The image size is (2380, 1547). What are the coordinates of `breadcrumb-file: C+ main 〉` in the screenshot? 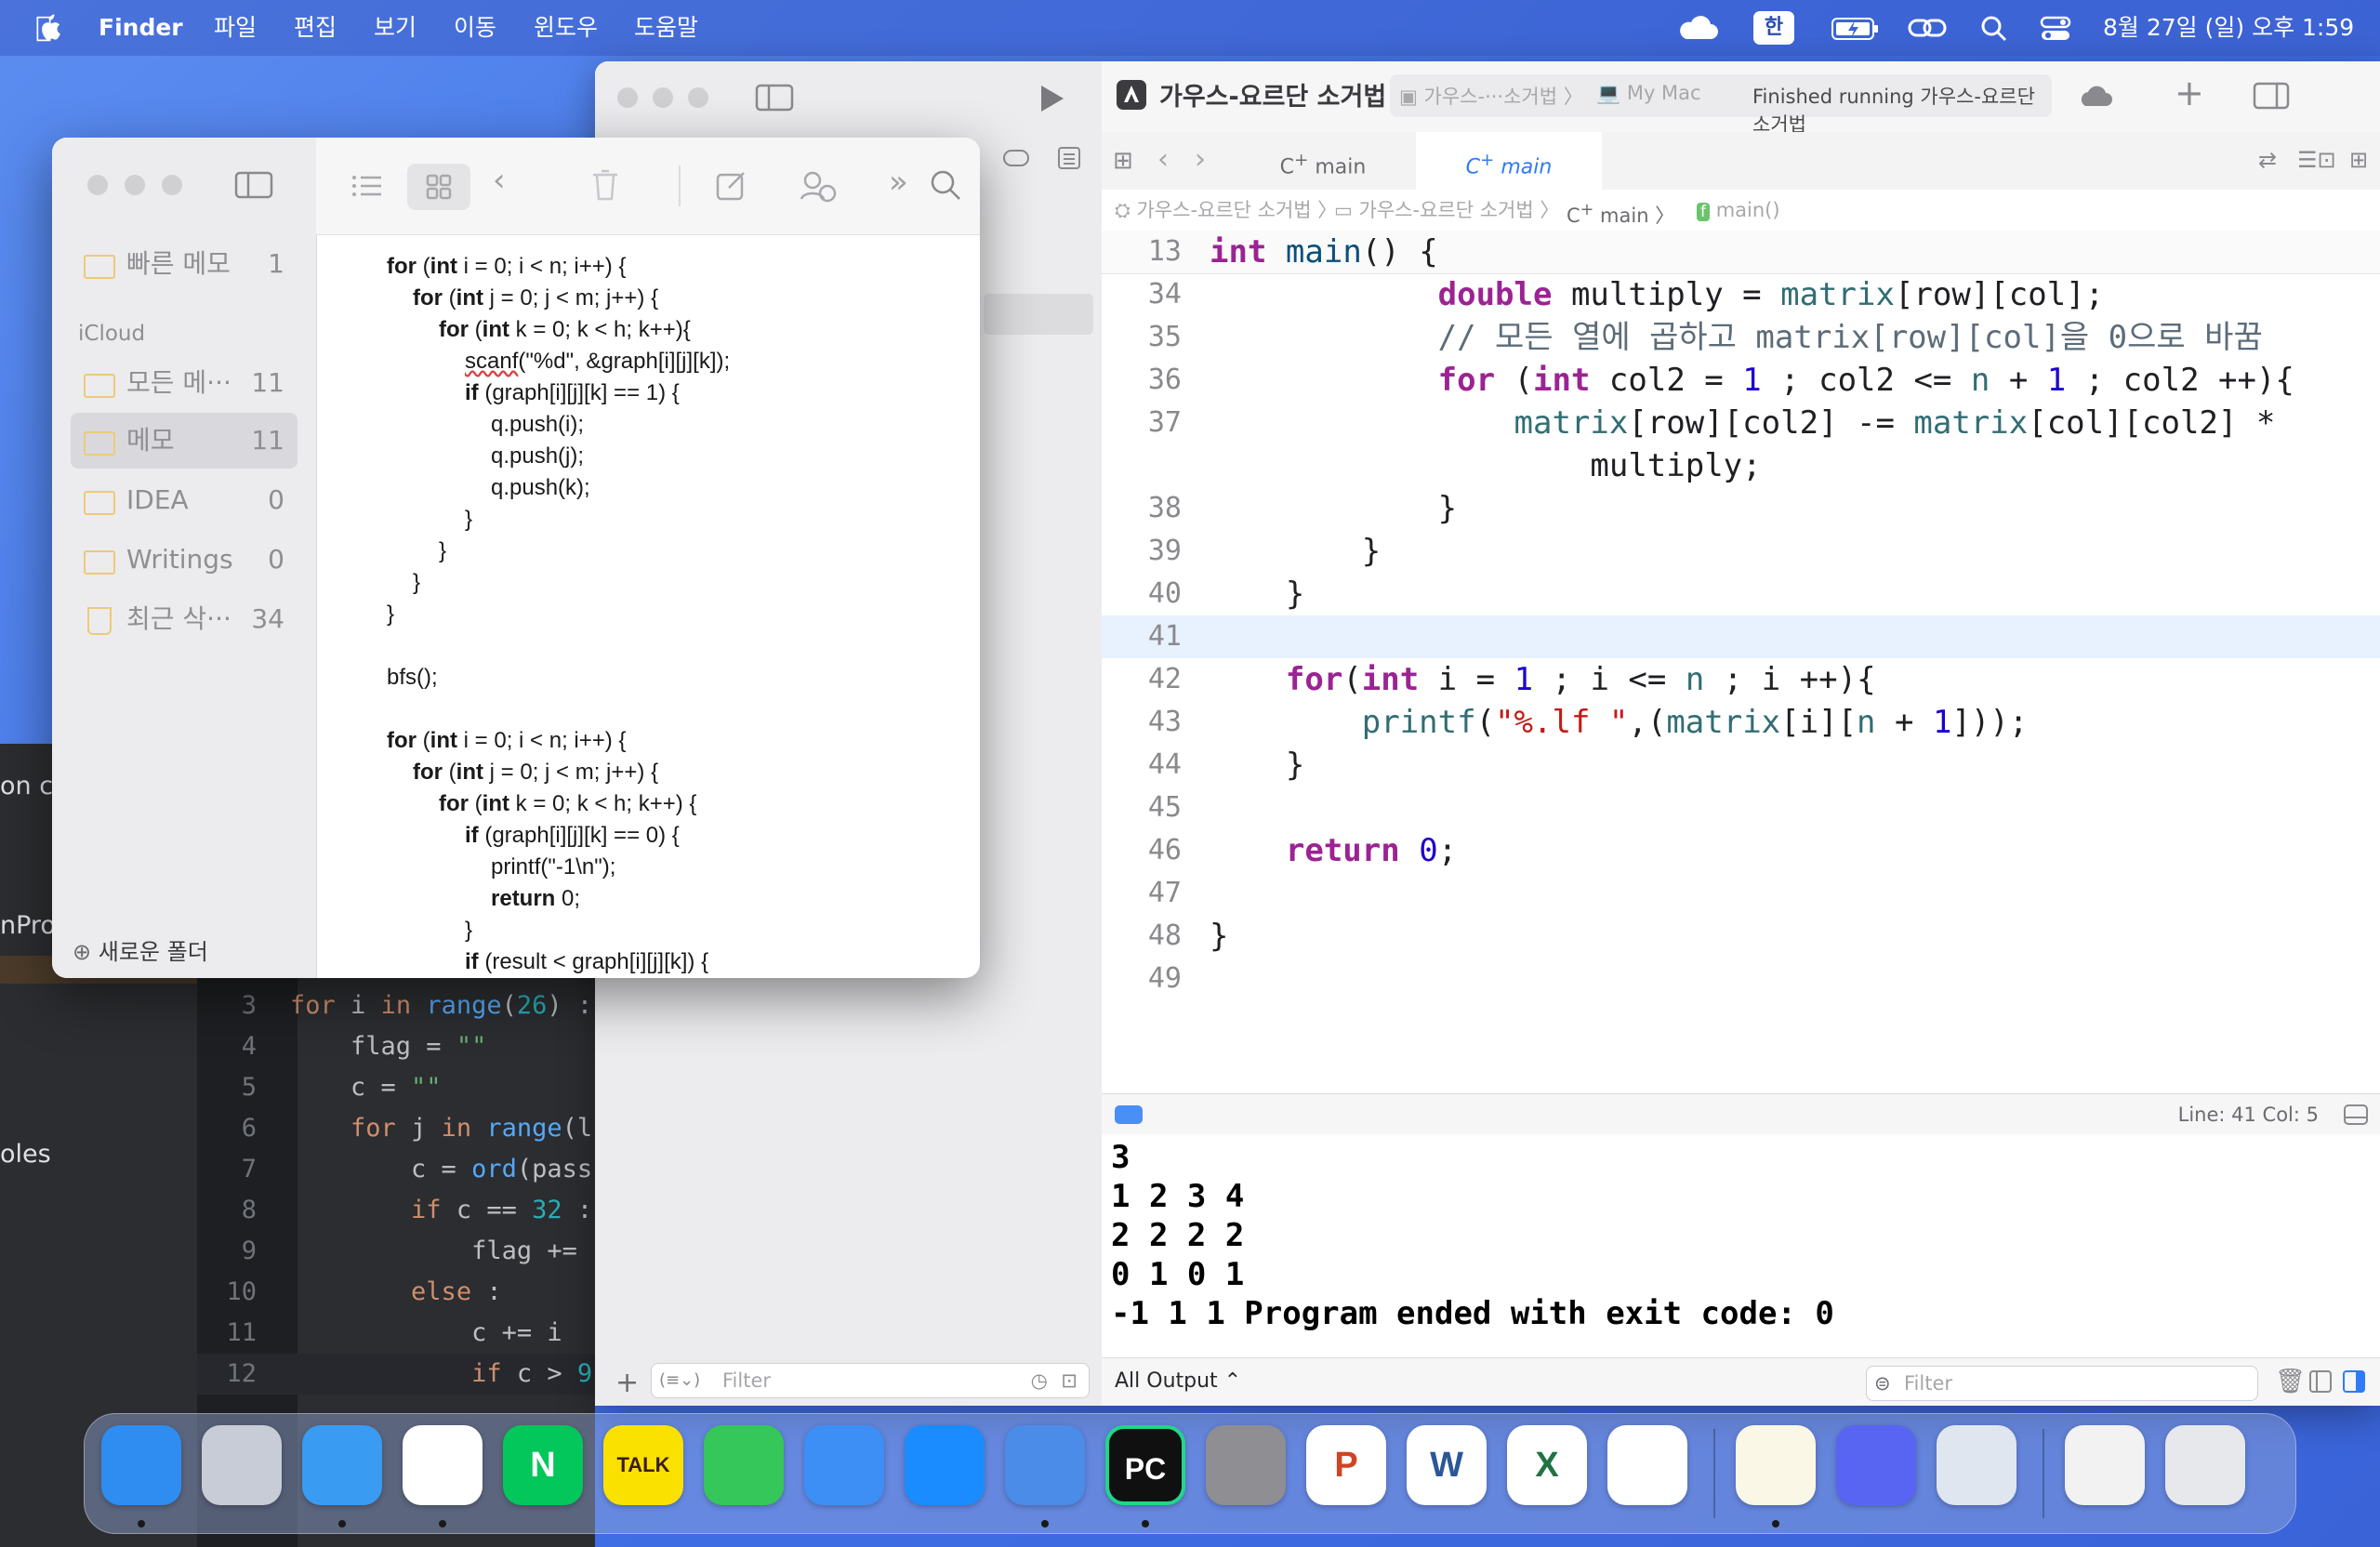 It's located at (1620, 213).